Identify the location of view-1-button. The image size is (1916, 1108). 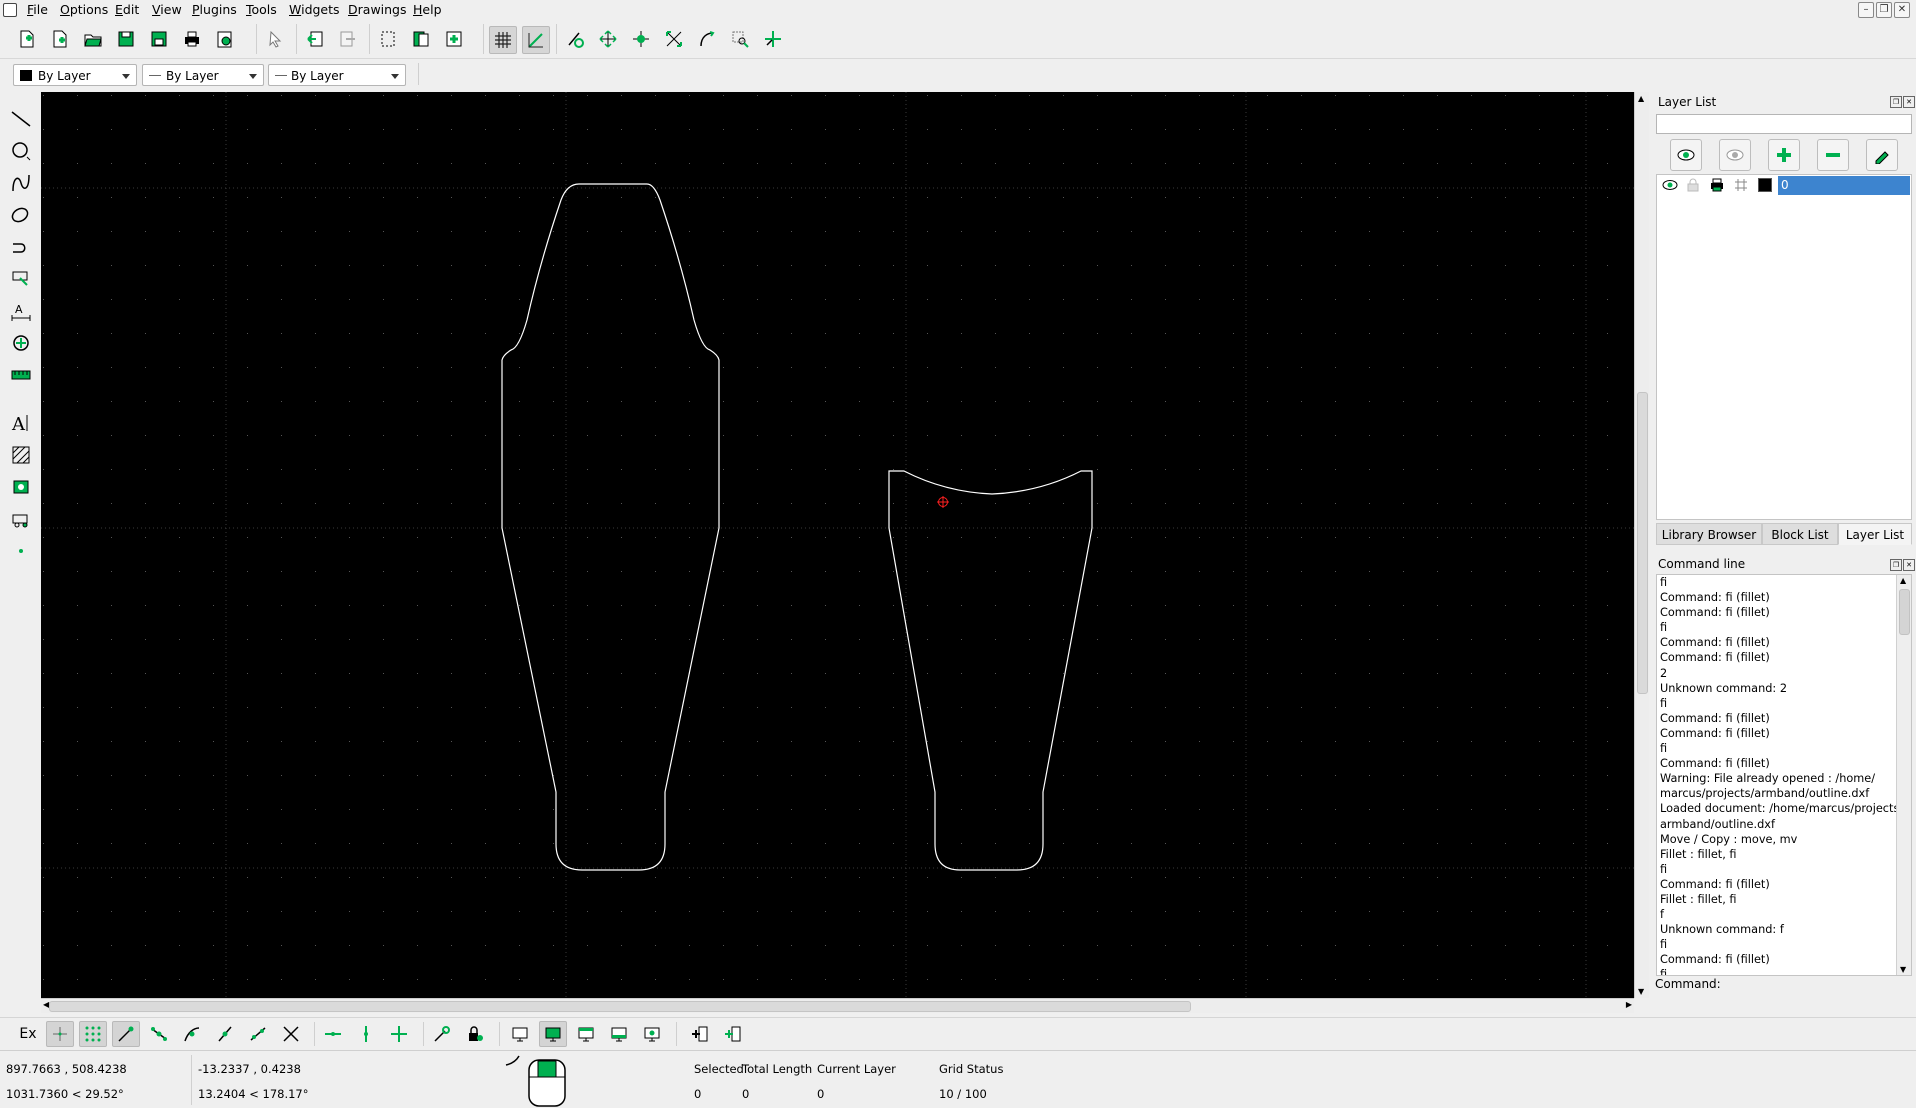
(520, 1034).